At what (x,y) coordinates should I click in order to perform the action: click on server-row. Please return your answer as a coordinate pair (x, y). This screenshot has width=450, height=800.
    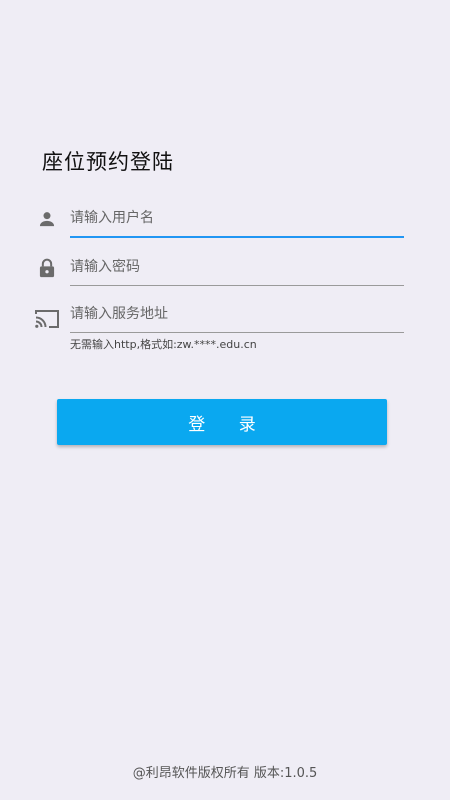
    Looking at the image, I should click on (219, 316).